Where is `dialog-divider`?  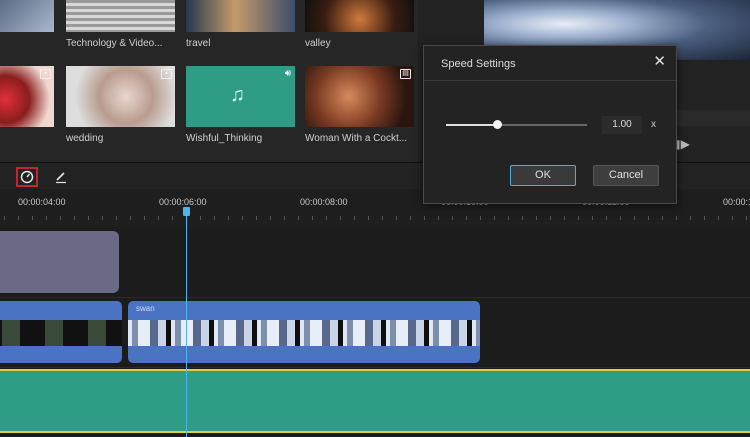 dialog-divider is located at coordinates (550, 80).